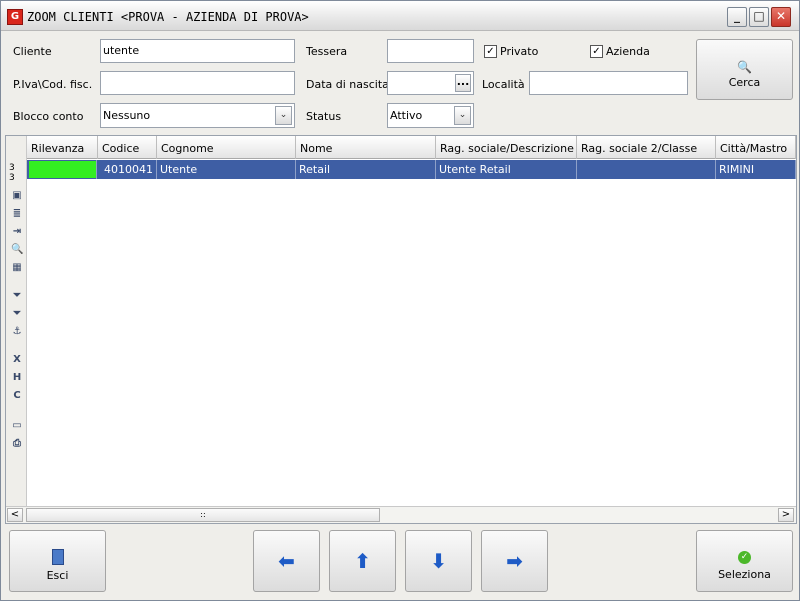 This screenshot has width=800, height=601. I want to click on azienda-checkbox: ✓, so click(596, 51).